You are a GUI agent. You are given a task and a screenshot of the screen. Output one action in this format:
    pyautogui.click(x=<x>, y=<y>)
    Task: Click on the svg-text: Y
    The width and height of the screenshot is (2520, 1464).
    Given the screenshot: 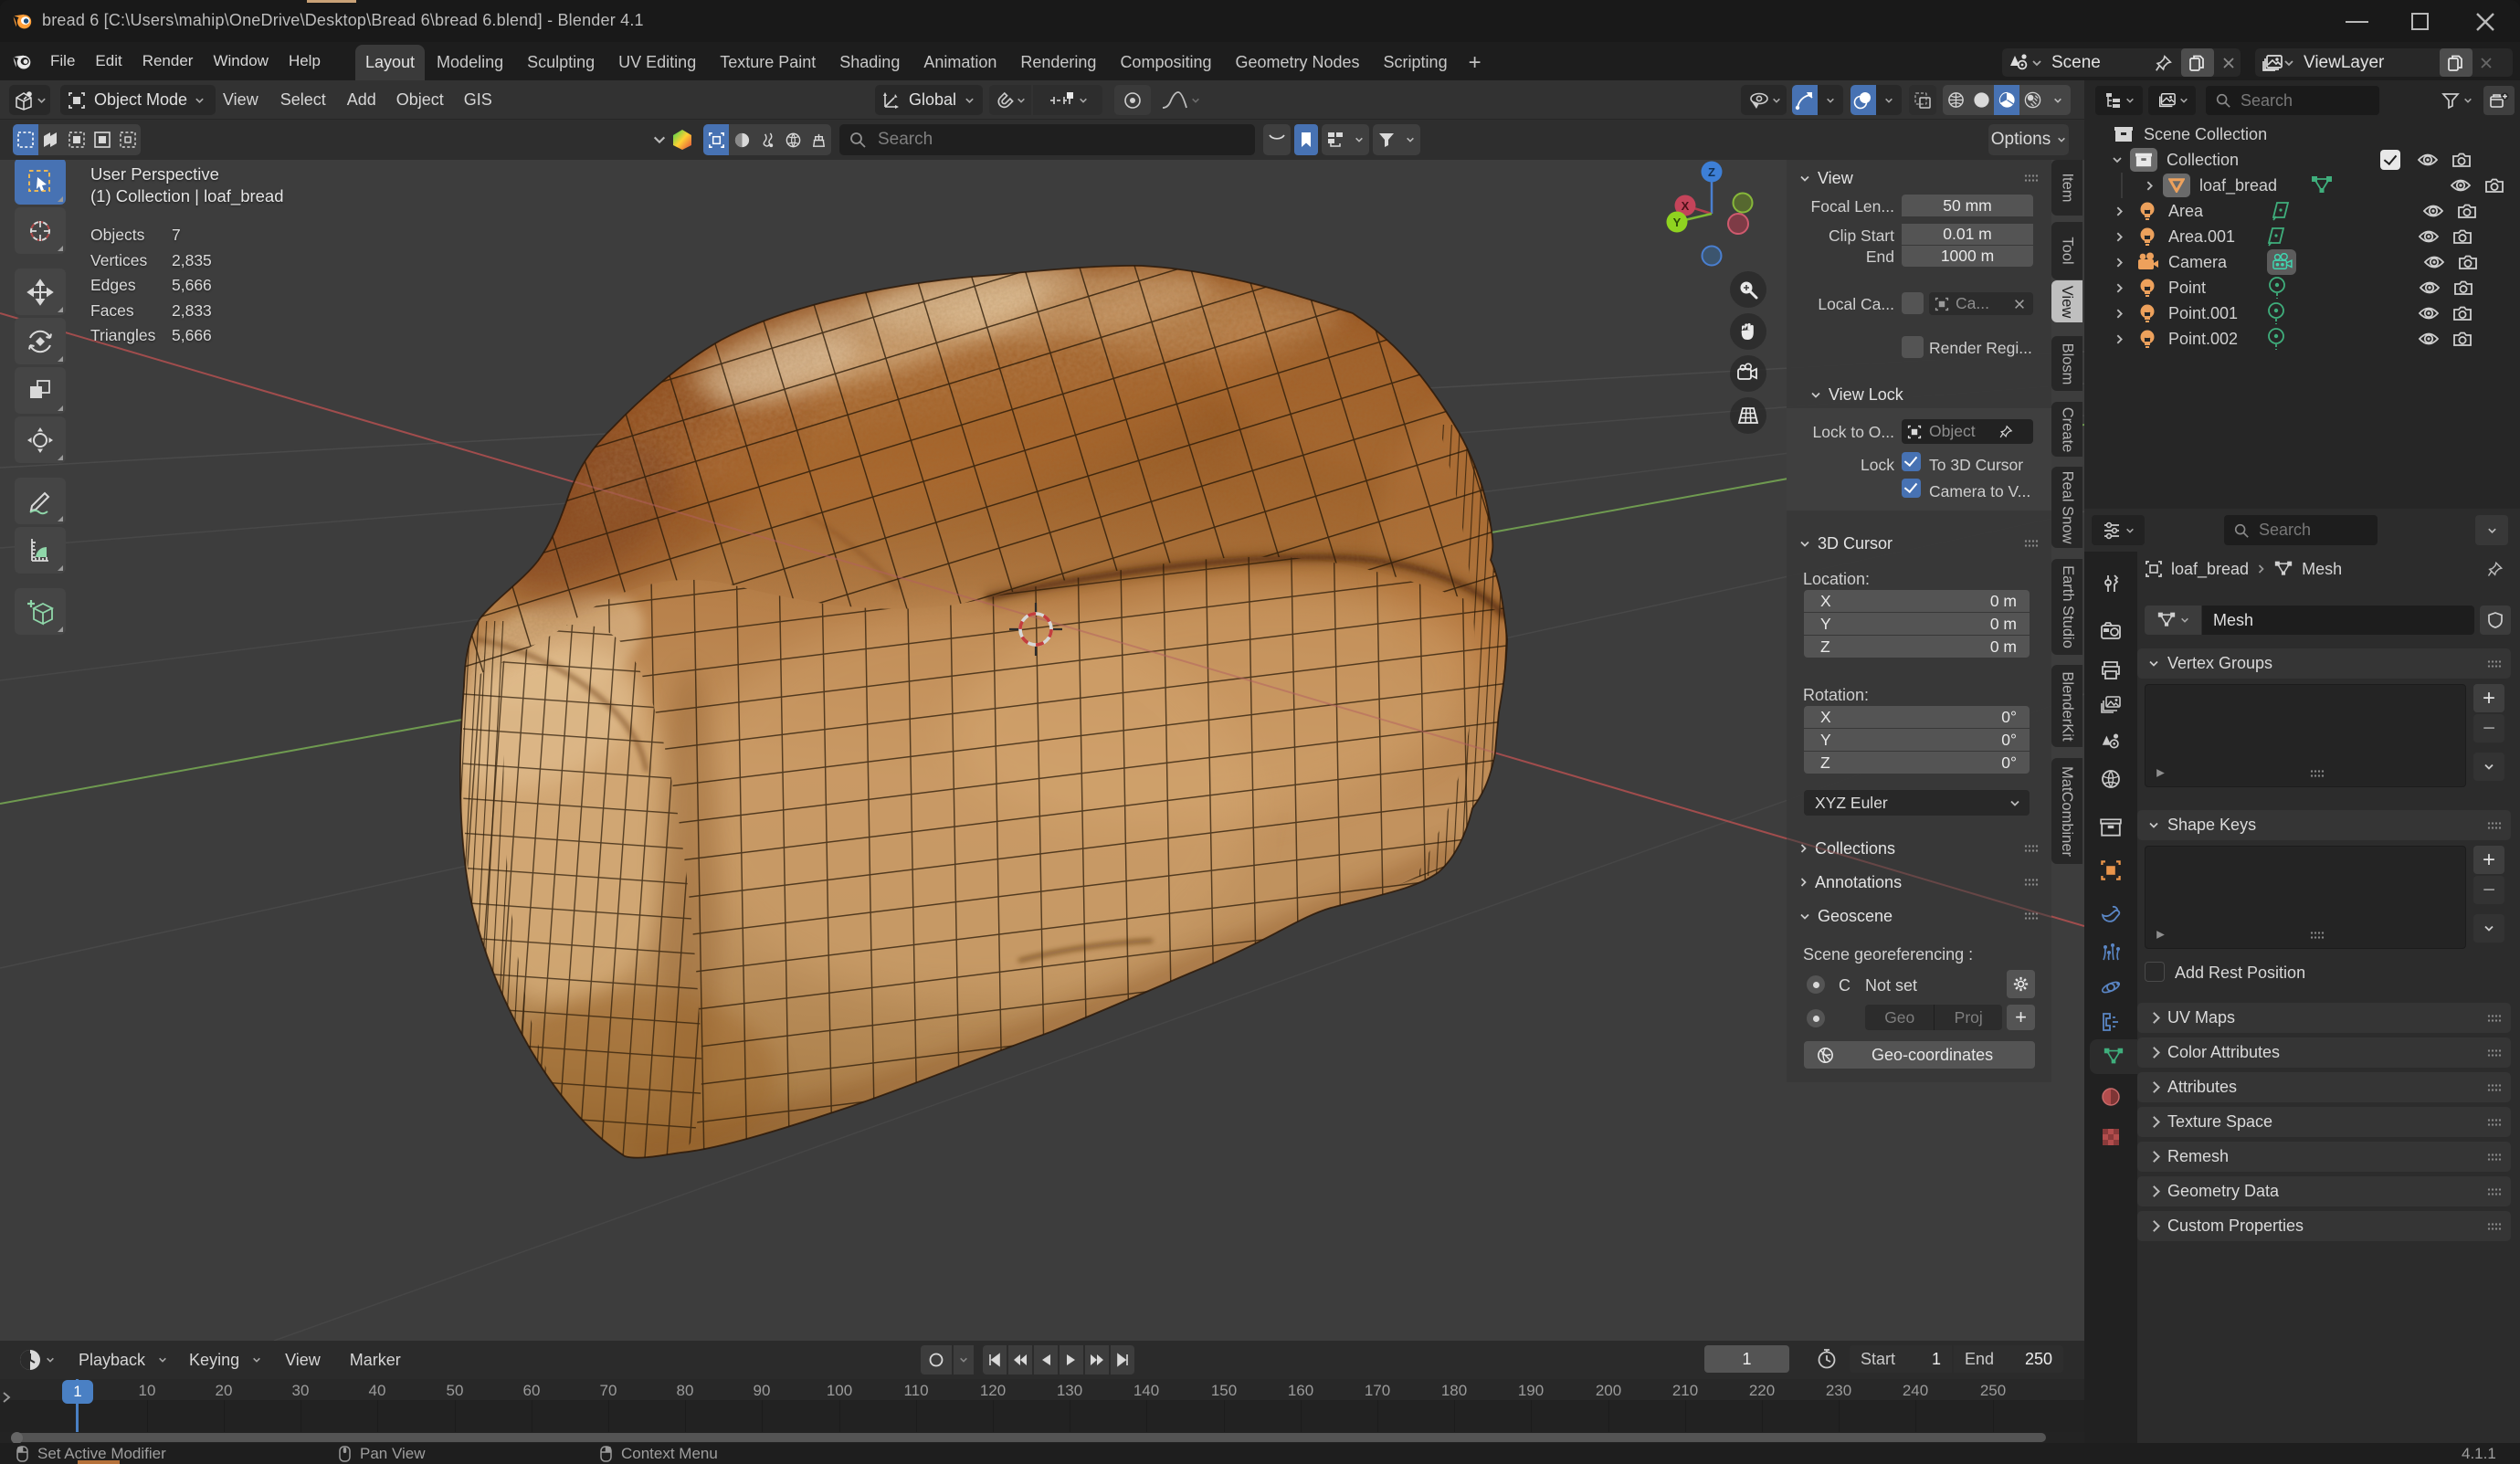 What is the action you would take?
    pyautogui.click(x=1678, y=223)
    